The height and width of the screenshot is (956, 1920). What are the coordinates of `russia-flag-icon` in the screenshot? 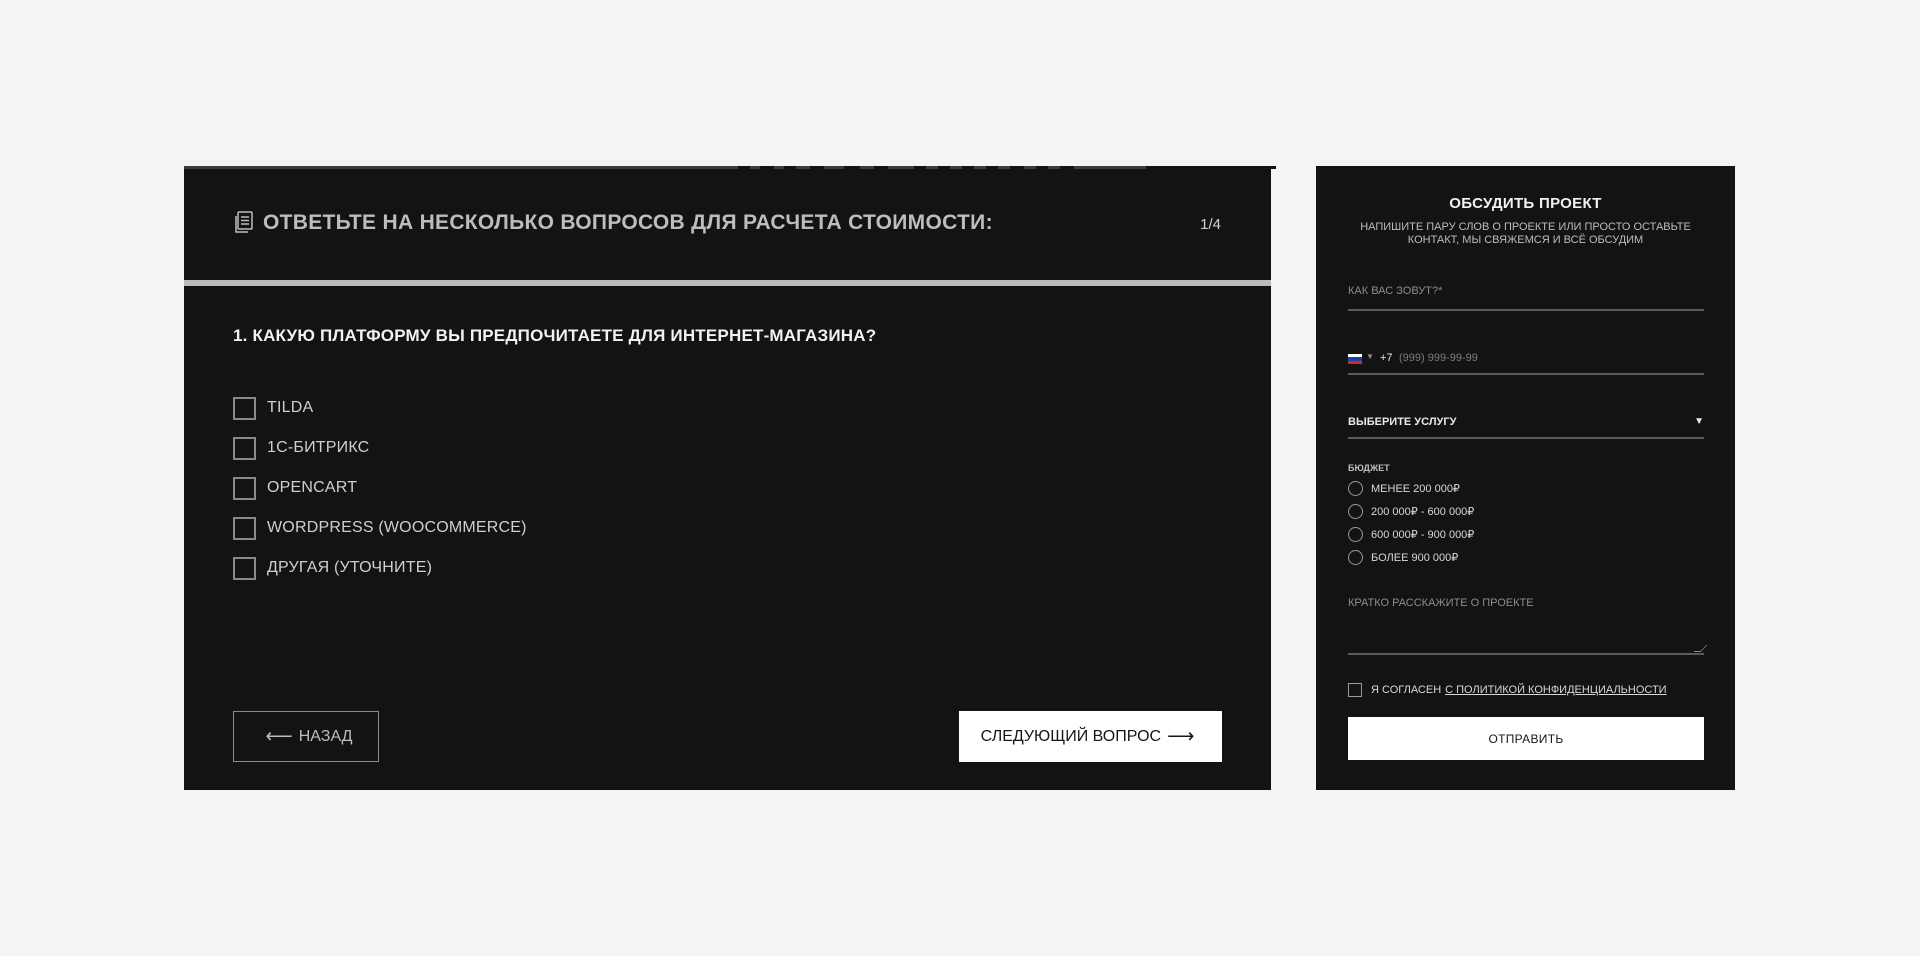 It's located at (1355, 359).